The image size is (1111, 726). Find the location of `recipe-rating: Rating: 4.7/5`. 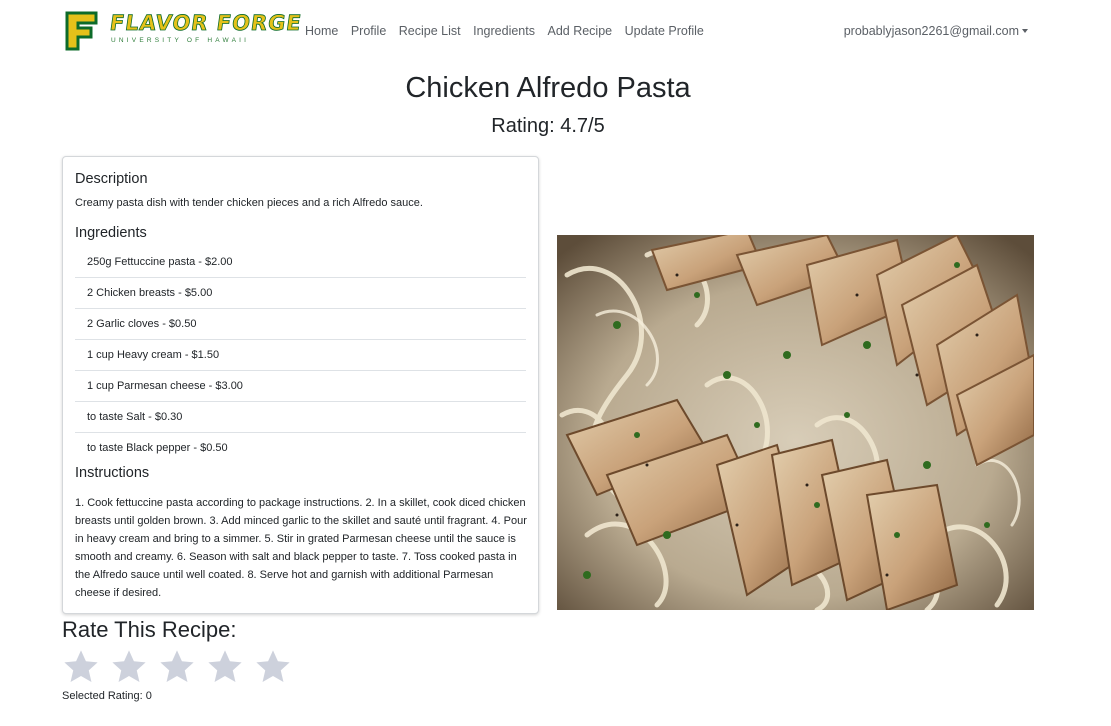

recipe-rating: Rating: 4.7/5 is located at coordinates (548, 126).